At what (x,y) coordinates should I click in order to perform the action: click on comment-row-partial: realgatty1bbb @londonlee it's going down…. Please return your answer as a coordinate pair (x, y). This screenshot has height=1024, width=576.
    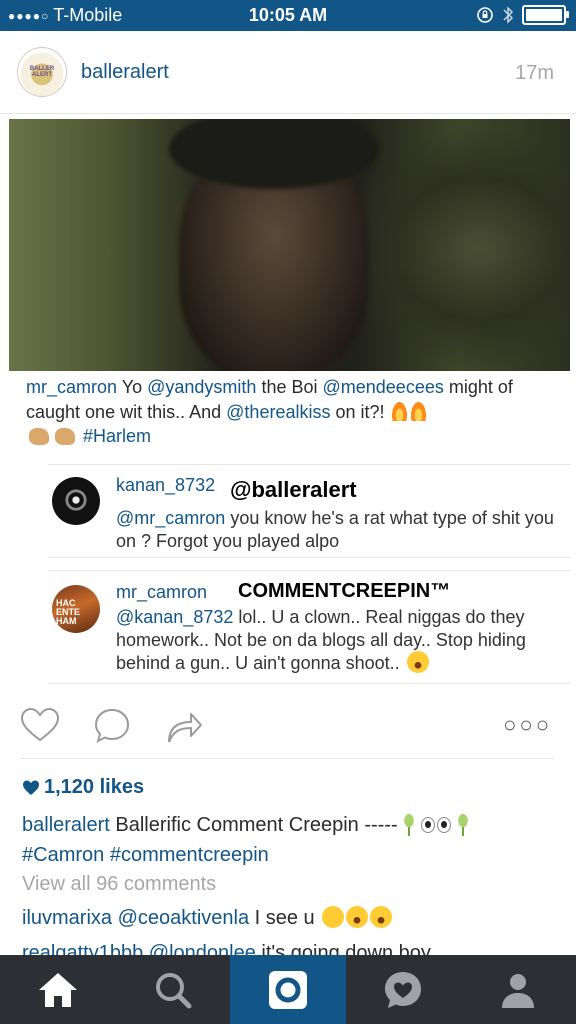
    Looking at the image, I should click on (282, 949).